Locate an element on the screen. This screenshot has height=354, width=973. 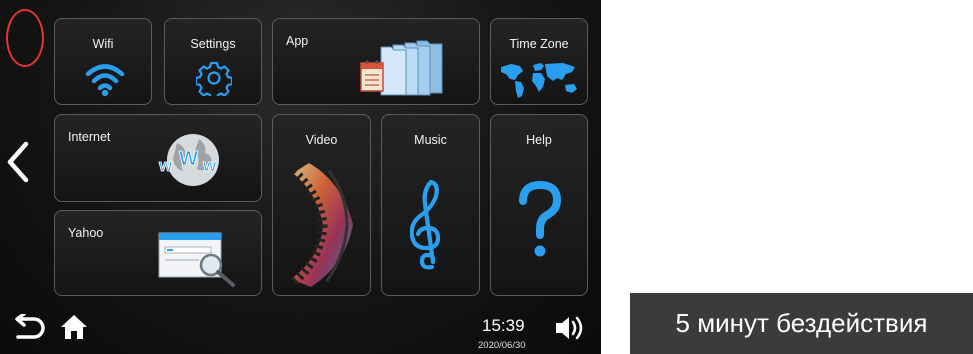
tile-app: App is located at coordinates (376, 61).